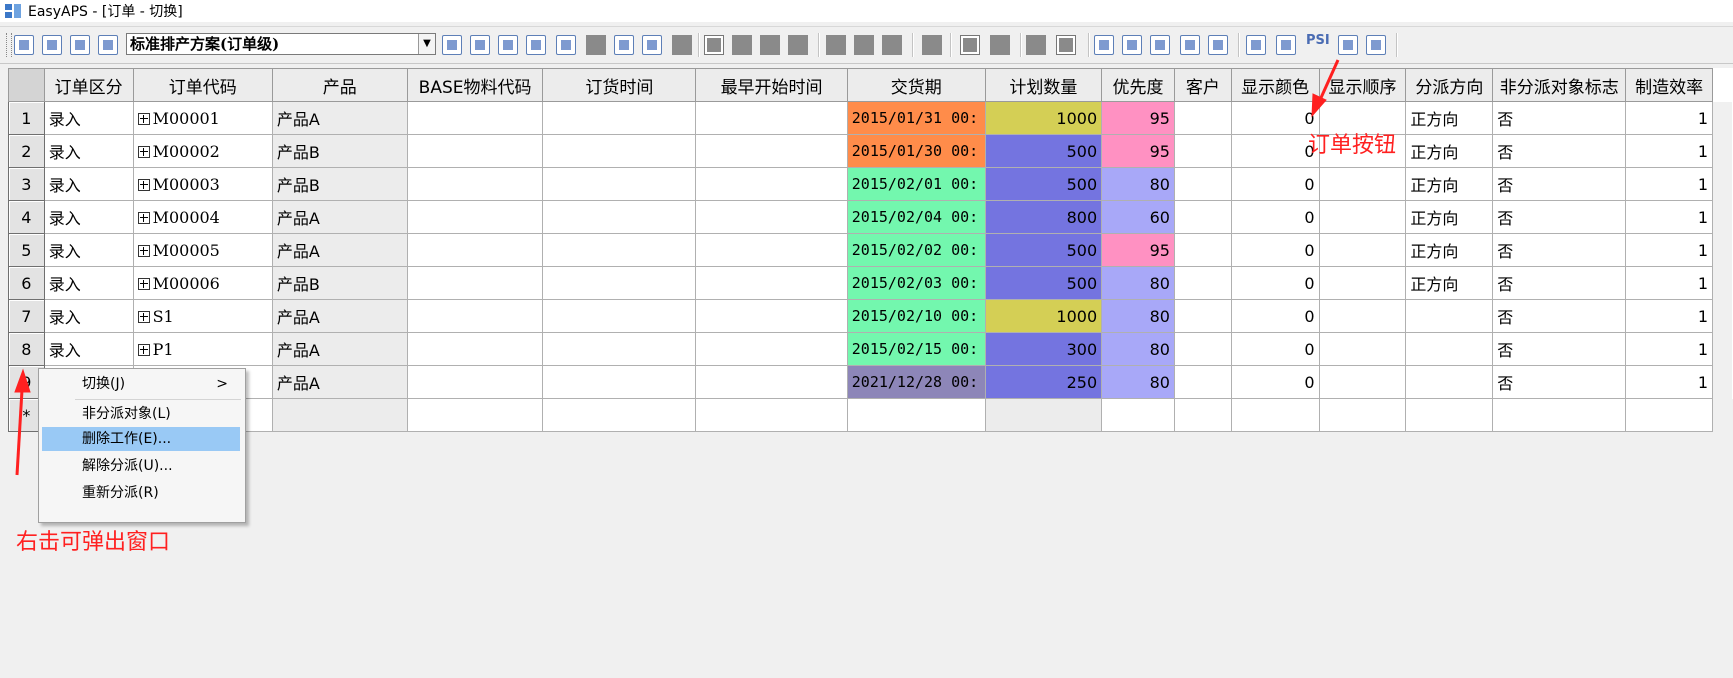 The image size is (1733, 678). Describe the element at coordinates (108, 45) in the screenshot. I see `printer-setup-icon` at that location.